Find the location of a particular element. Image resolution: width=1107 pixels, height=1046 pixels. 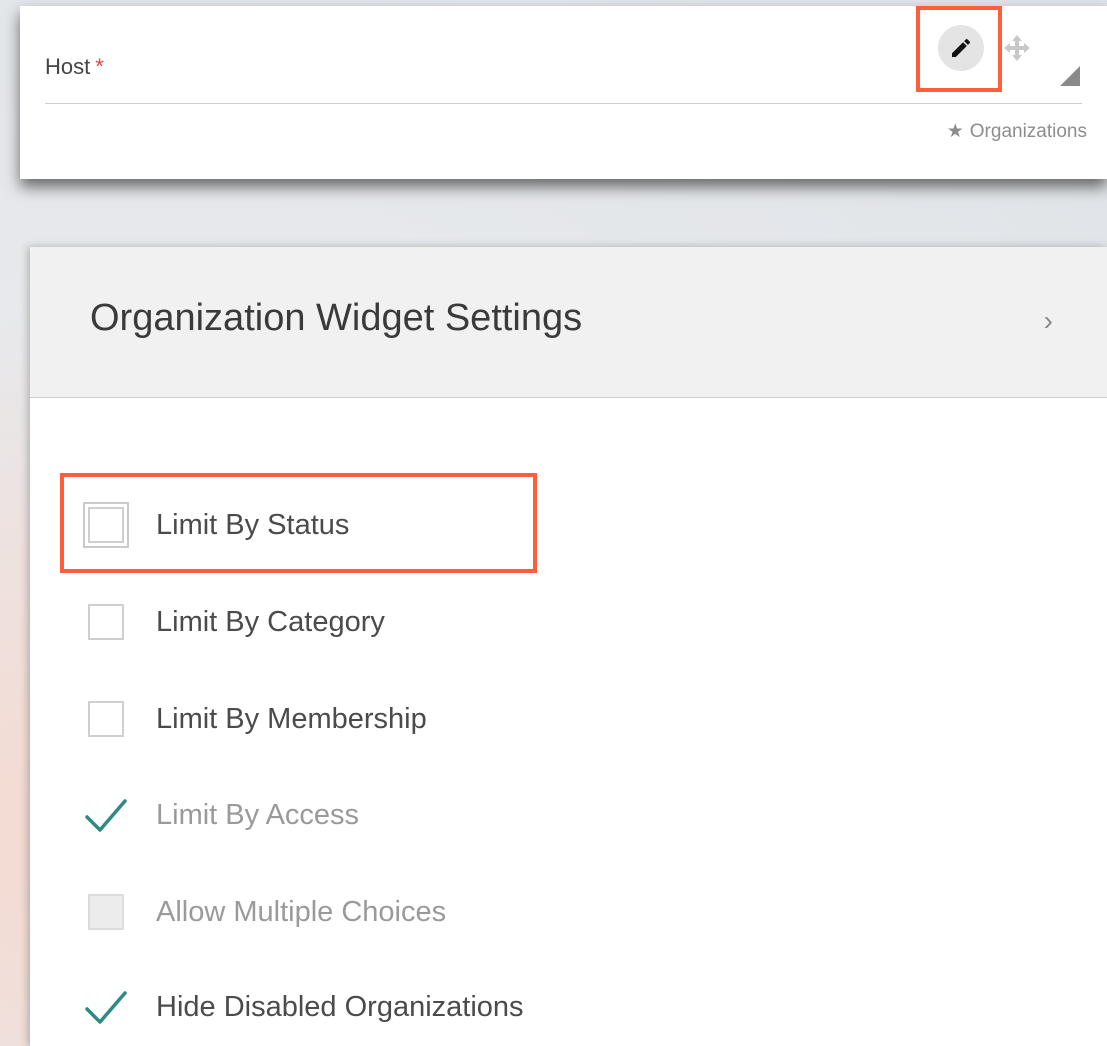

source-tag-label: Organizations is located at coordinates (1028, 131).